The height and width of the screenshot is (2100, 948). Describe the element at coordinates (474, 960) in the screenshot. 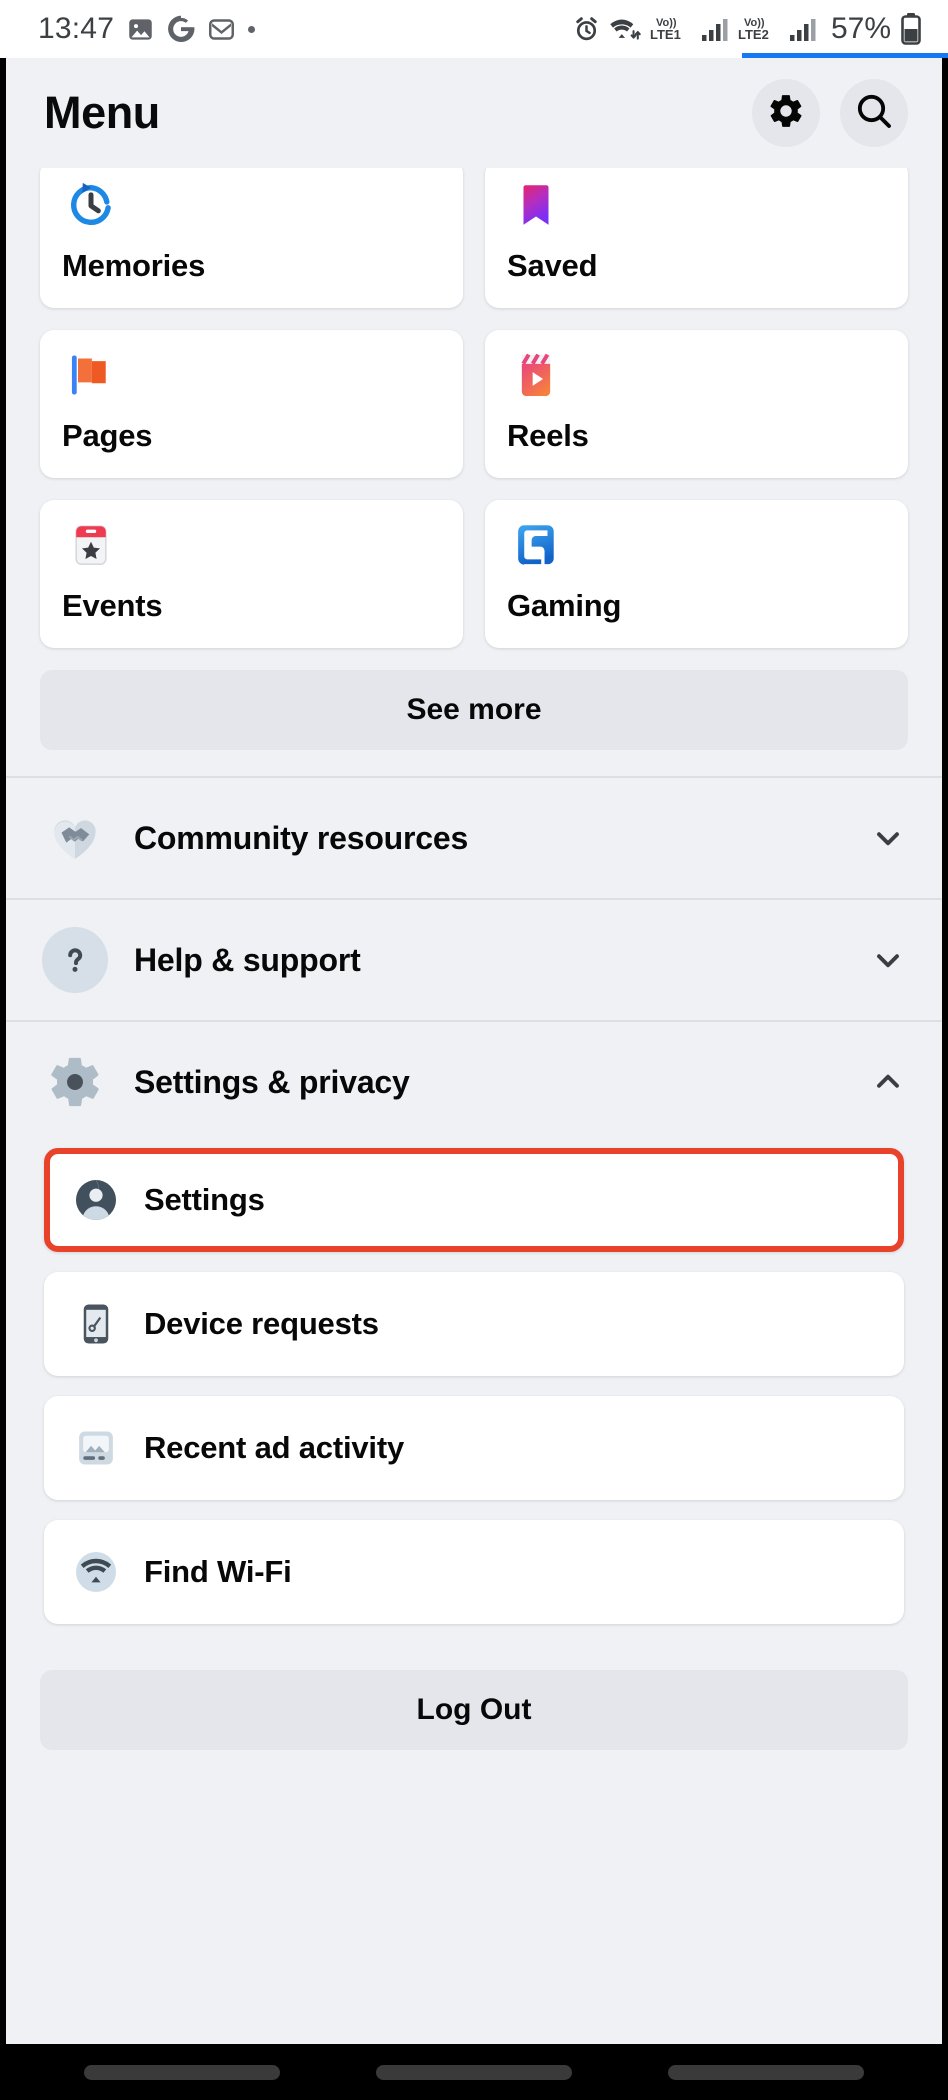

I see `section-help-support: Help & support` at that location.